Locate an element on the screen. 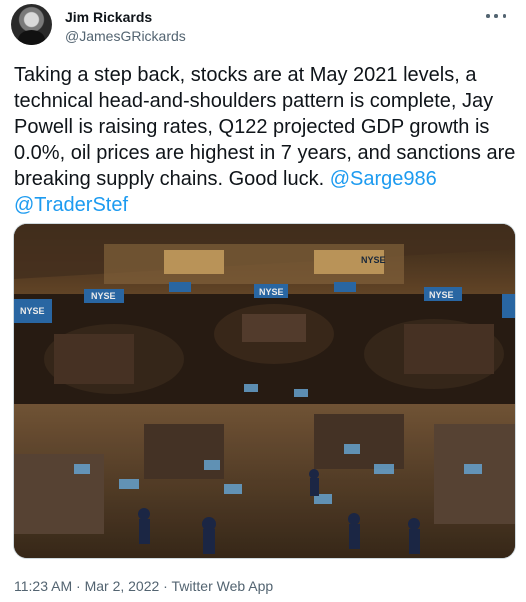 This screenshot has height=602, width=526. tweet-time: 11:23 AM is located at coordinates (43, 586).